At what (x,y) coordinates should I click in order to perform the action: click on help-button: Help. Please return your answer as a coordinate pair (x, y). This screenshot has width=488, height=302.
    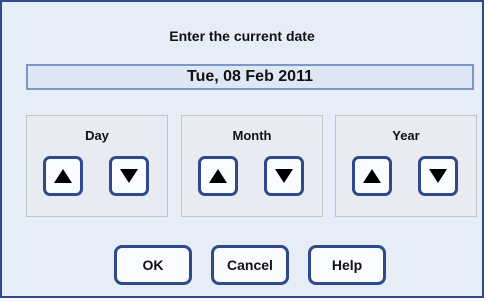
    Looking at the image, I should click on (347, 265).